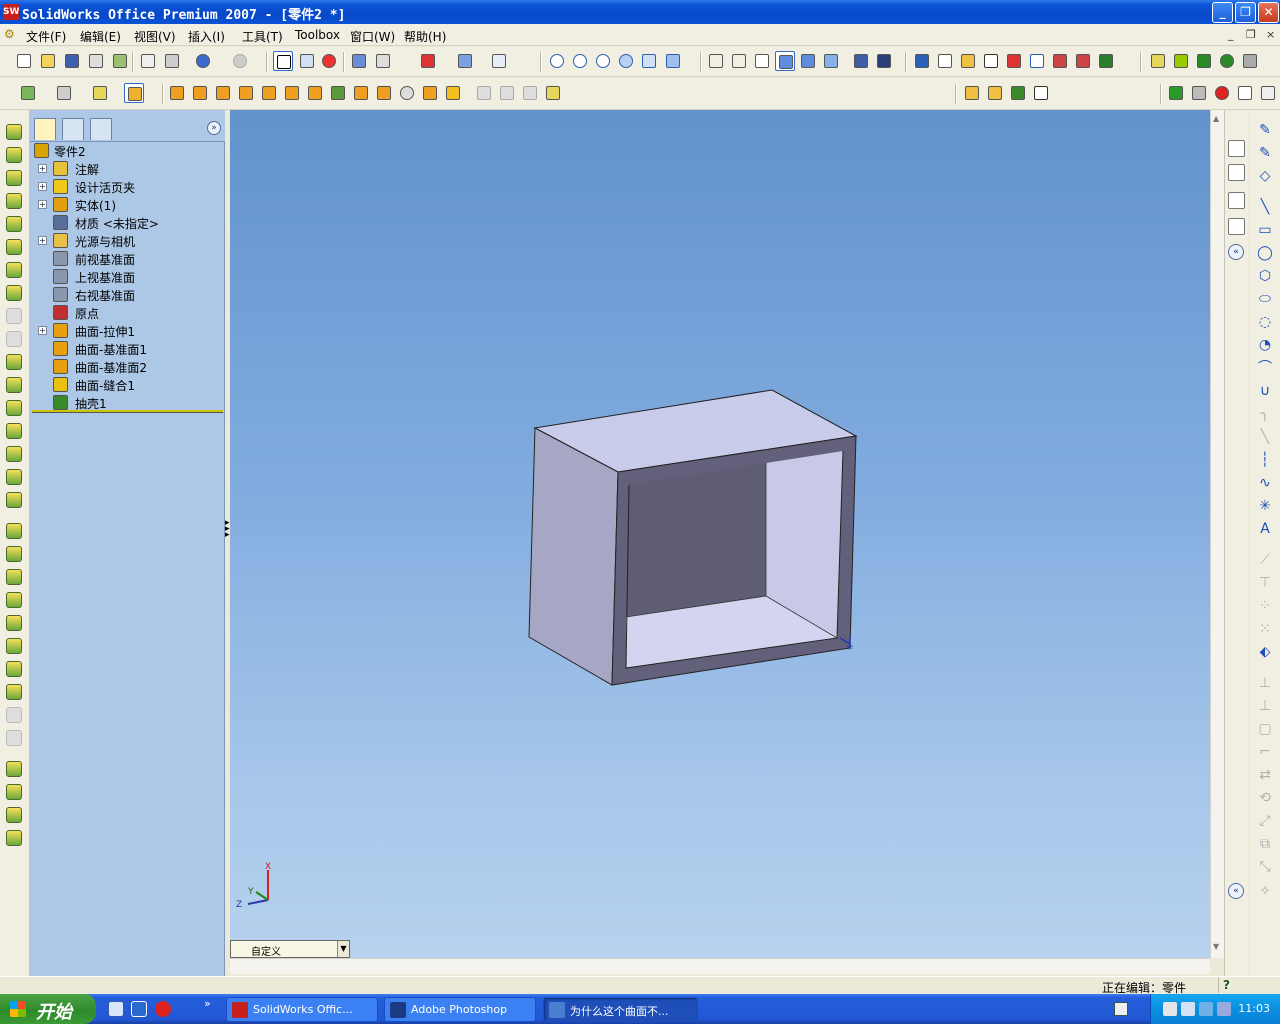 Image resolution: width=1280 pixels, height=1024 pixels. What do you see at coordinates (1206, 1009) in the screenshot?
I see `tray-app-icon` at bounding box center [1206, 1009].